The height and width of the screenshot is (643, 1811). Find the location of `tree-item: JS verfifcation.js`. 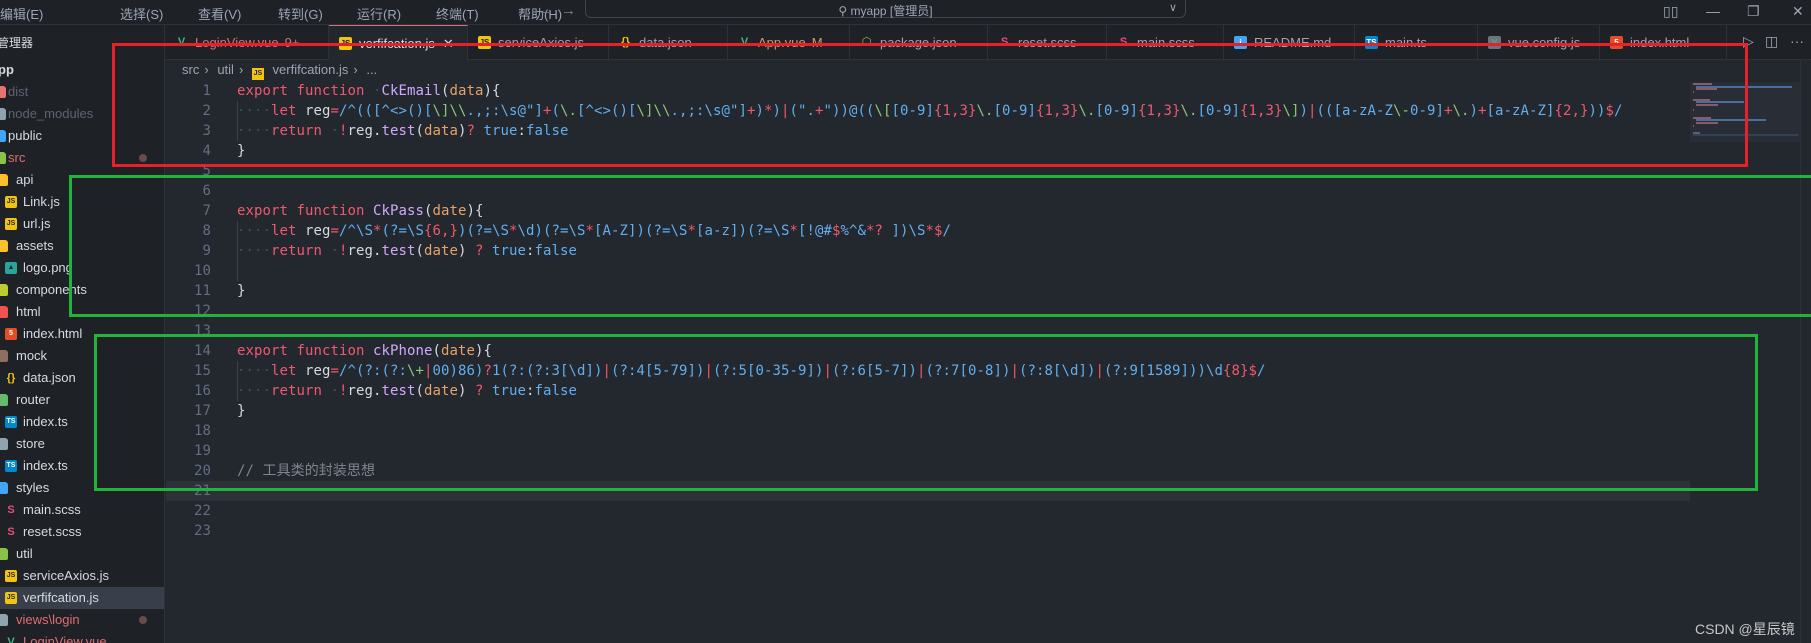

tree-item: JS verfifcation.js is located at coordinates (82, 598).